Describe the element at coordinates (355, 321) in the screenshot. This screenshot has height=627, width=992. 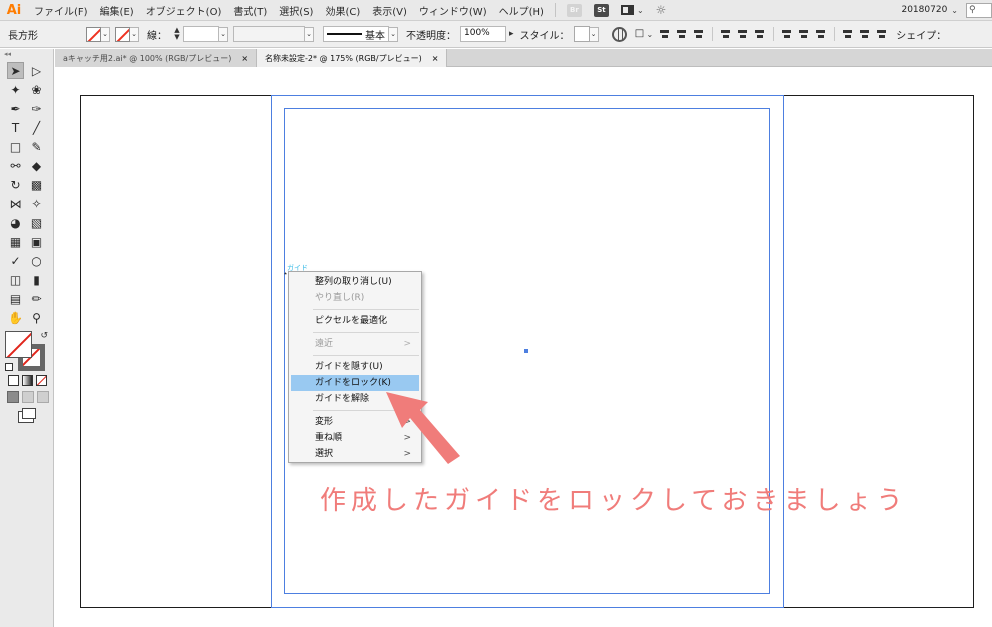
I see `menu-item-pixel-optimize: ピクセルを最適化` at that location.